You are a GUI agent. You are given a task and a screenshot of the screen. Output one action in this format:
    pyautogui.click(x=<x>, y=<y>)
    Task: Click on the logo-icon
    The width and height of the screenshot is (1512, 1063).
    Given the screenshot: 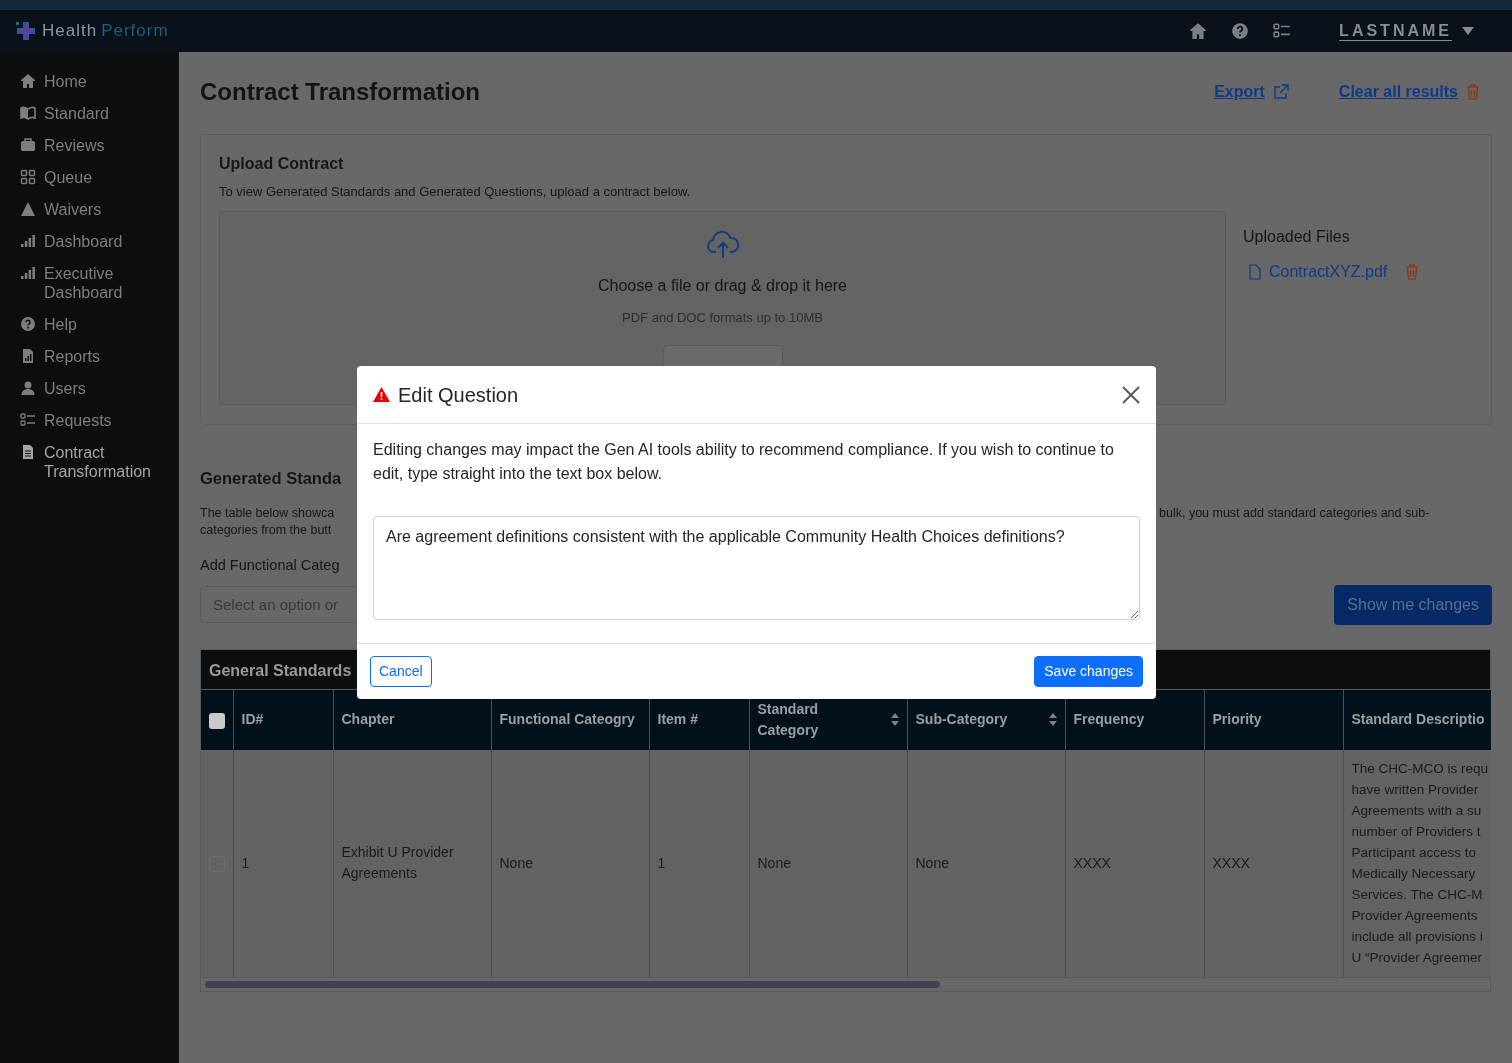 What is the action you would take?
    pyautogui.click(x=26, y=31)
    